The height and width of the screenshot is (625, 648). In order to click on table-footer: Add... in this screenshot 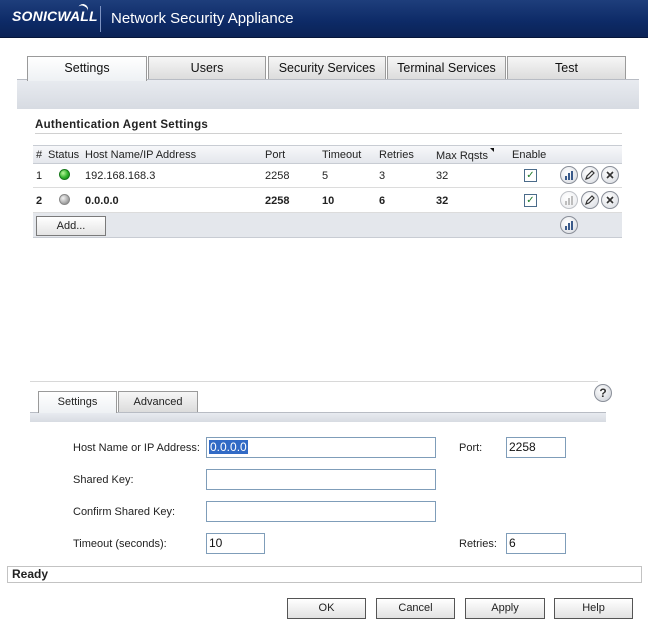, I will do `click(327, 225)`.